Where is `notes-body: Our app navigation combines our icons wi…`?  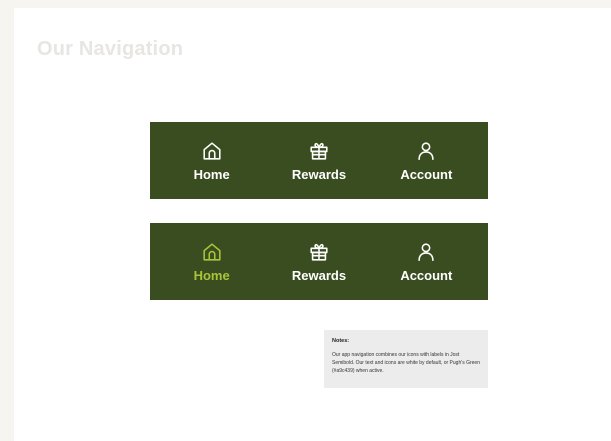 notes-body: Our app navigation combines our icons wi… is located at coordinates (406, 363).